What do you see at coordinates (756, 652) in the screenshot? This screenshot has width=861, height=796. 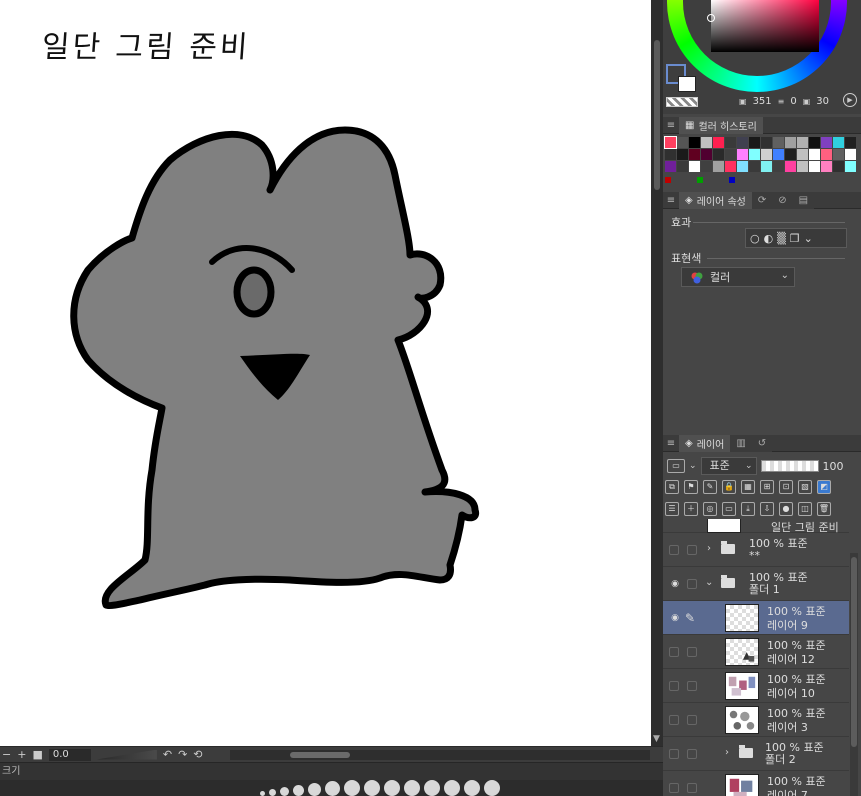 I see `layer-row-layer-12: 100 % 표준 레이어 12` at bounding box center [756, 652].